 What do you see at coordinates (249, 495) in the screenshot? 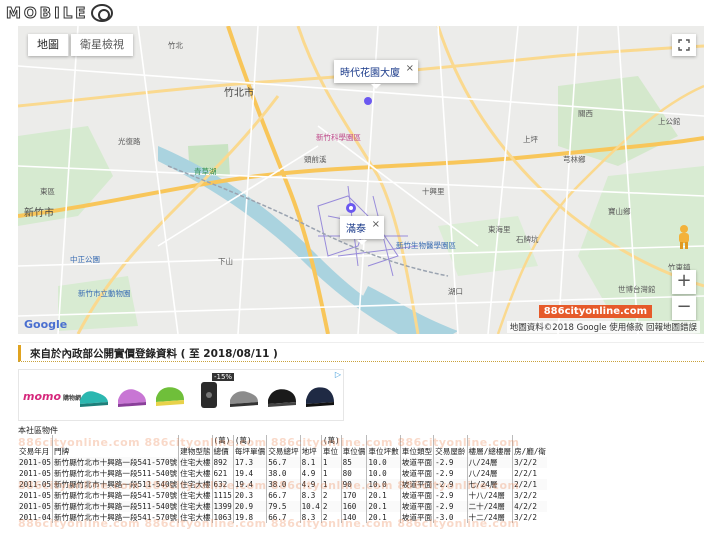
I see `table-cell: 20.3` at bounding box center [249, 495].